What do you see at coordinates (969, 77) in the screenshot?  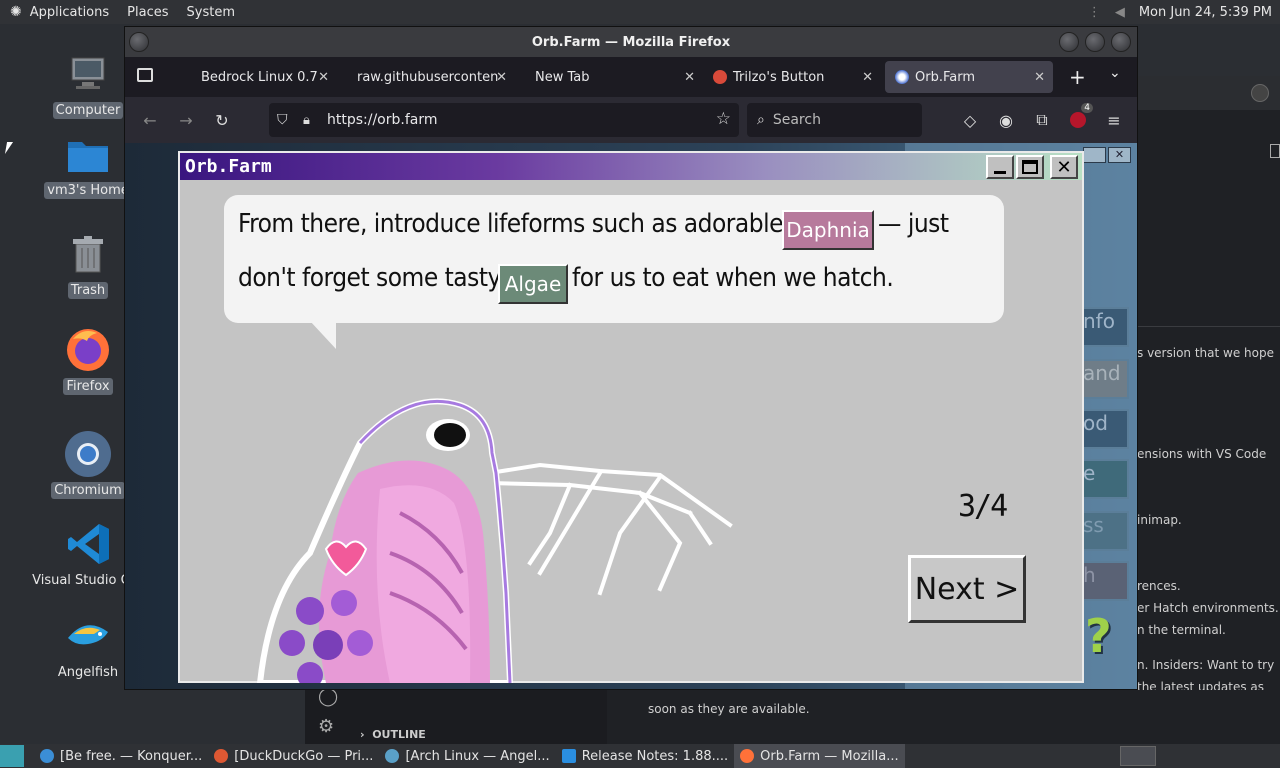 I see `tab-orb-farm: Orb.Farm ✕` at bounding box center [969, 77].